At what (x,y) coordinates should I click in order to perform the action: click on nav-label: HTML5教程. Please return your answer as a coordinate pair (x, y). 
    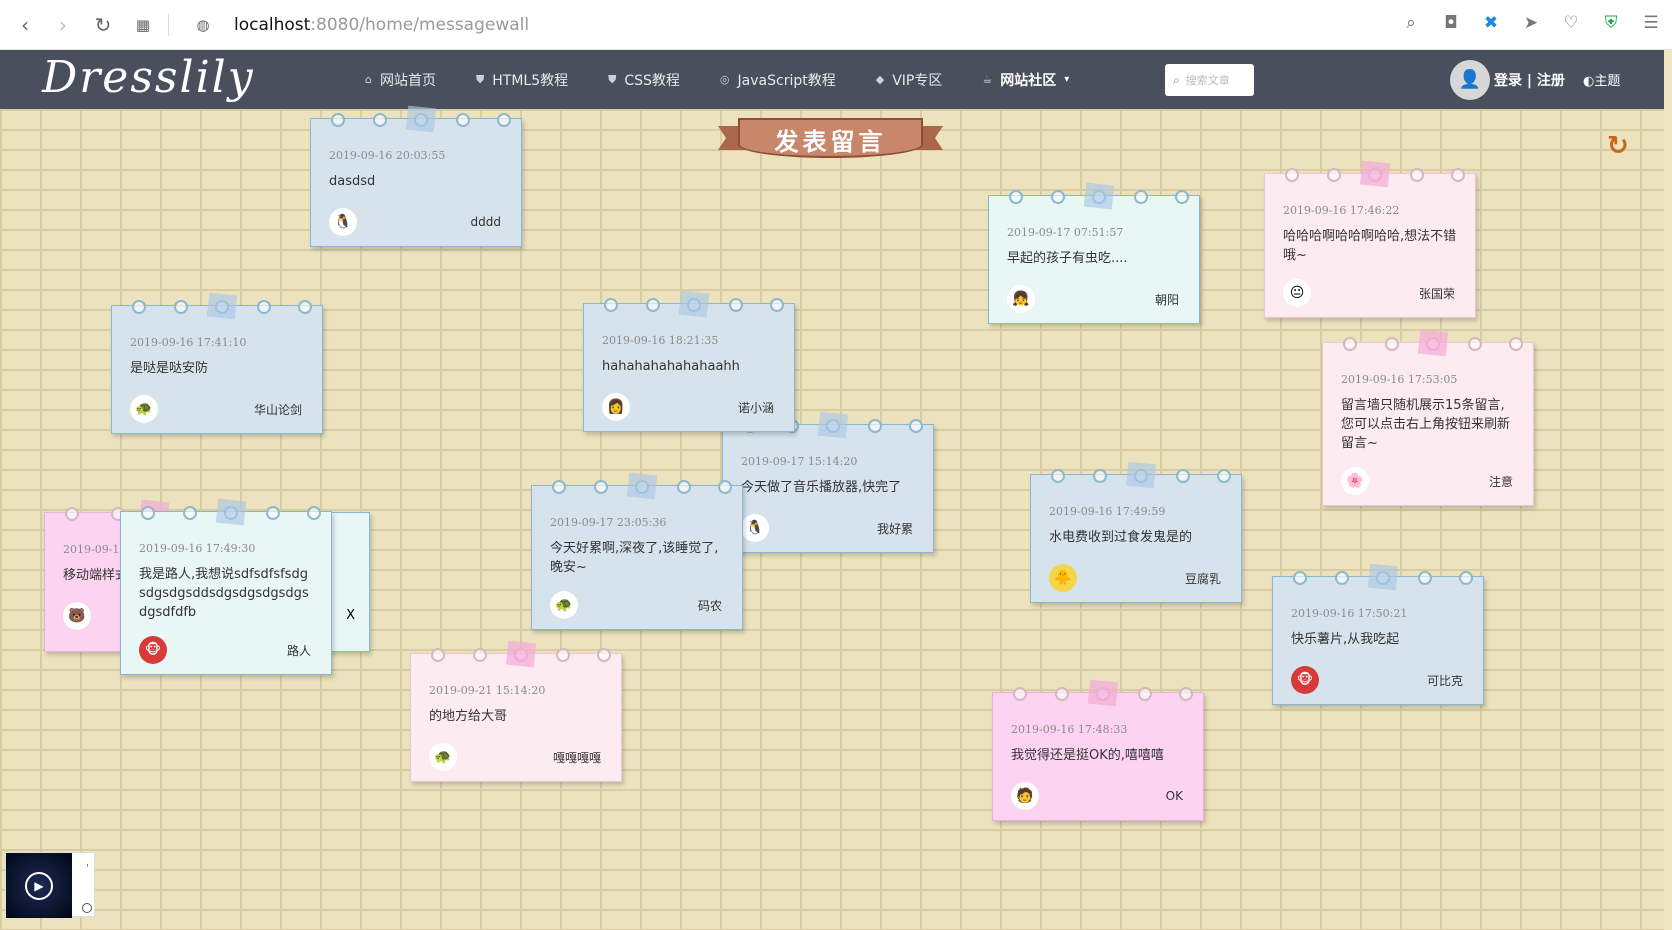
    Looking at the image, I should click on (530, 80).